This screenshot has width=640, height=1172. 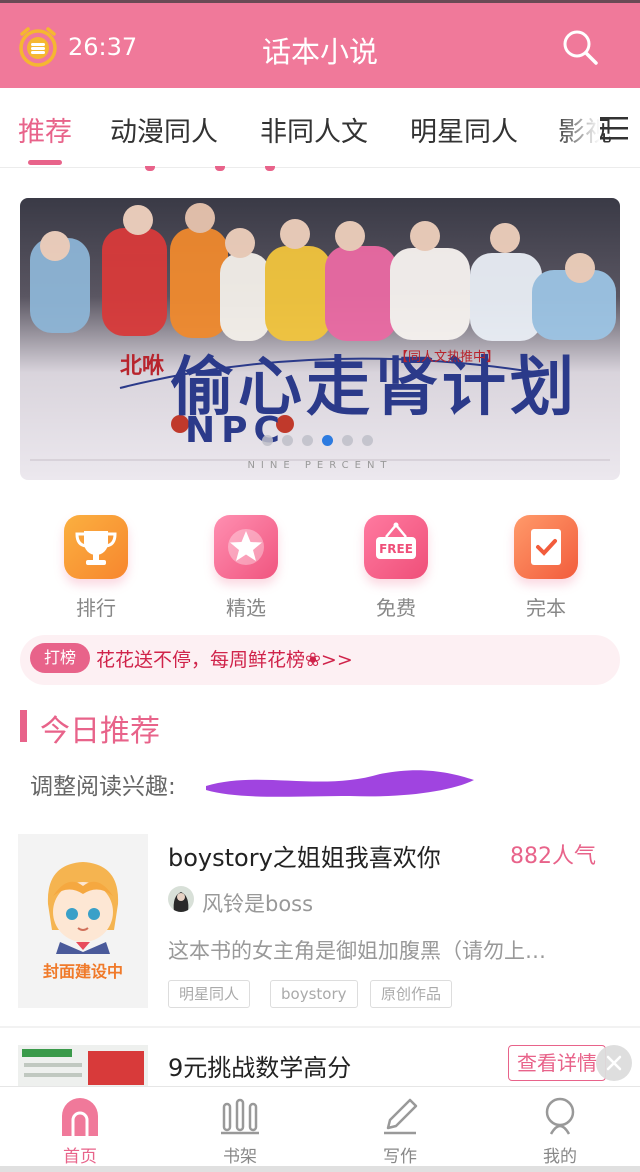 What do you see at coordinates (83, 921) in the screenshot?
I see `book-cover: 封面建设中` at bounding box center [83, 921].